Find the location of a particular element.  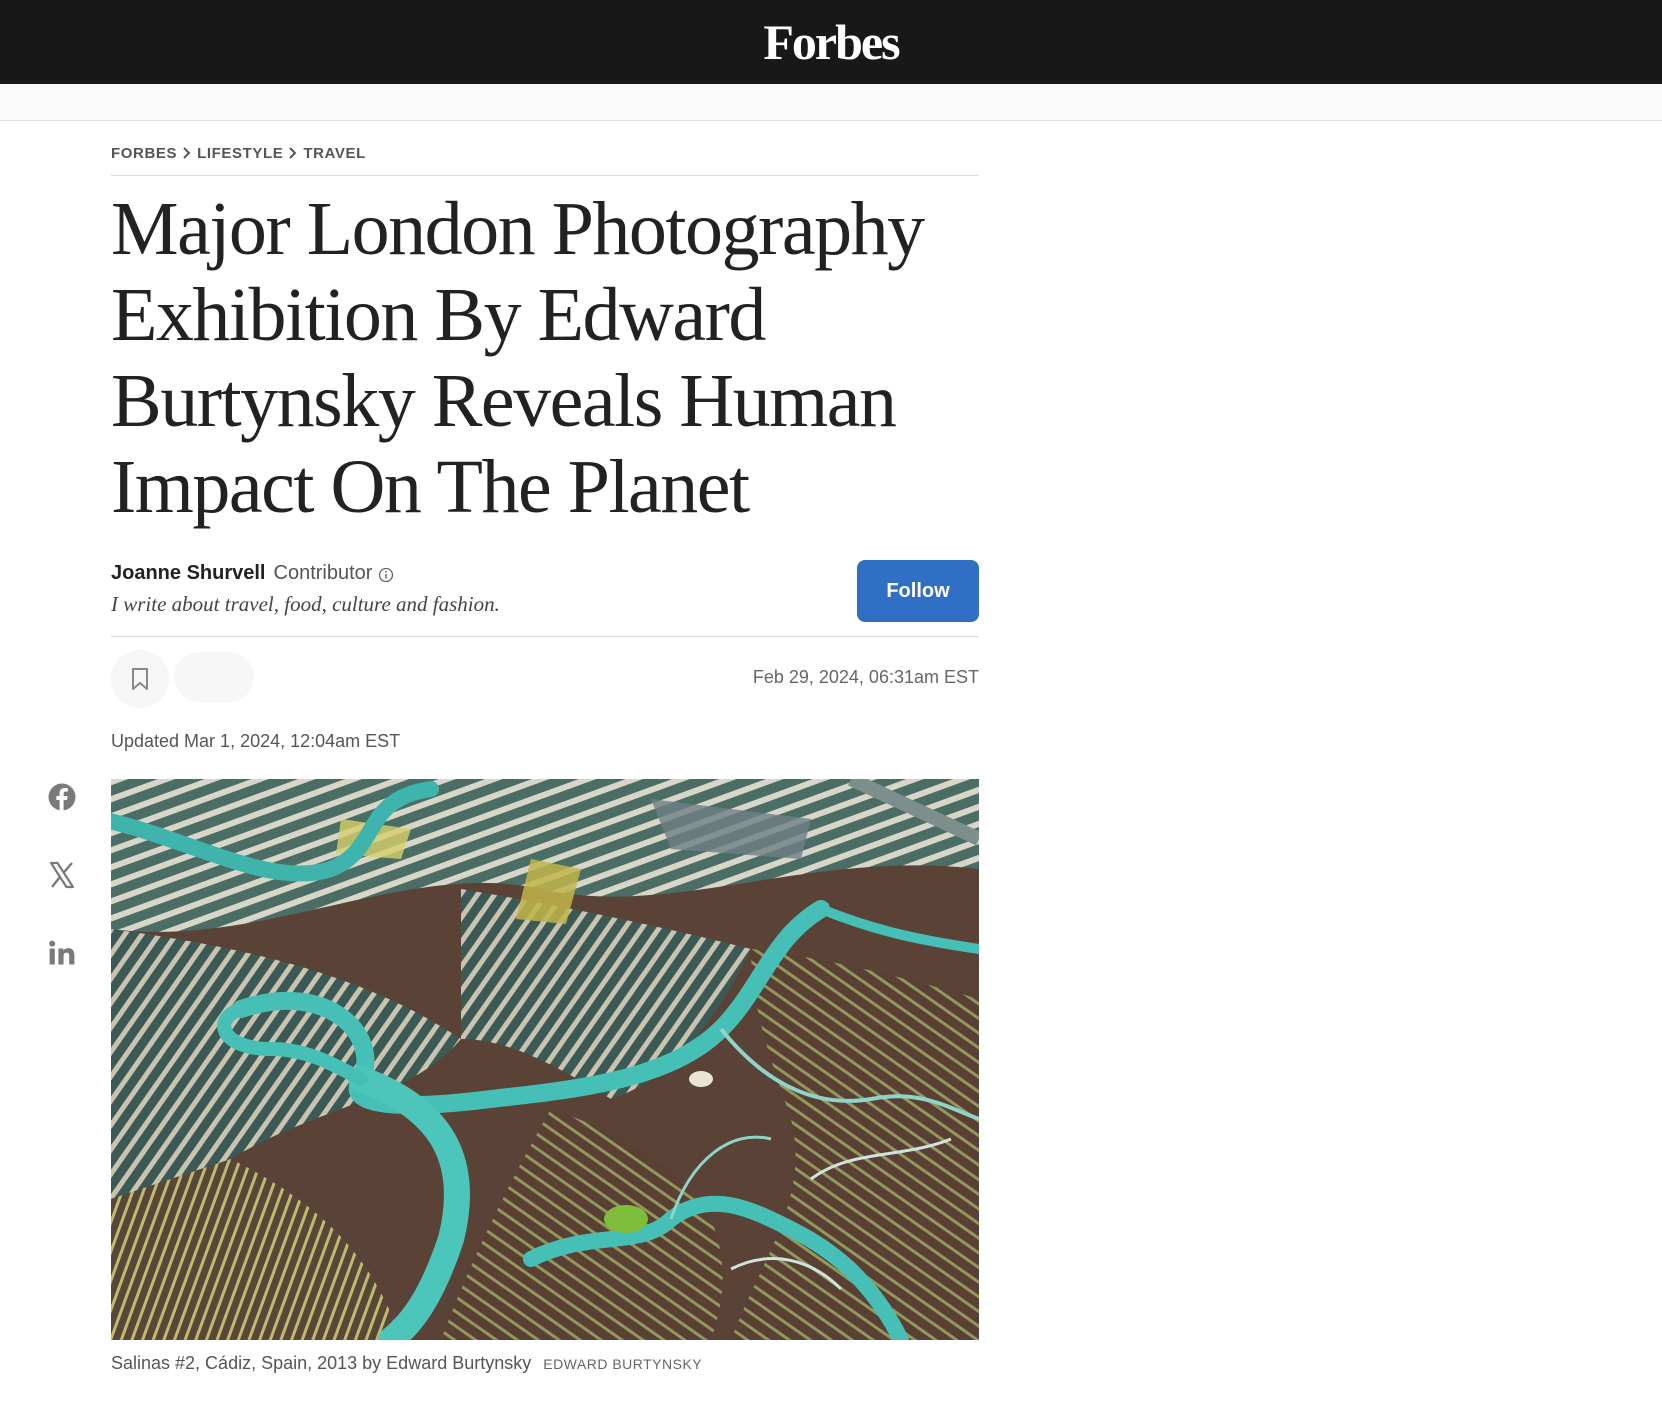

info-icon is located at coordinates (386, 574).